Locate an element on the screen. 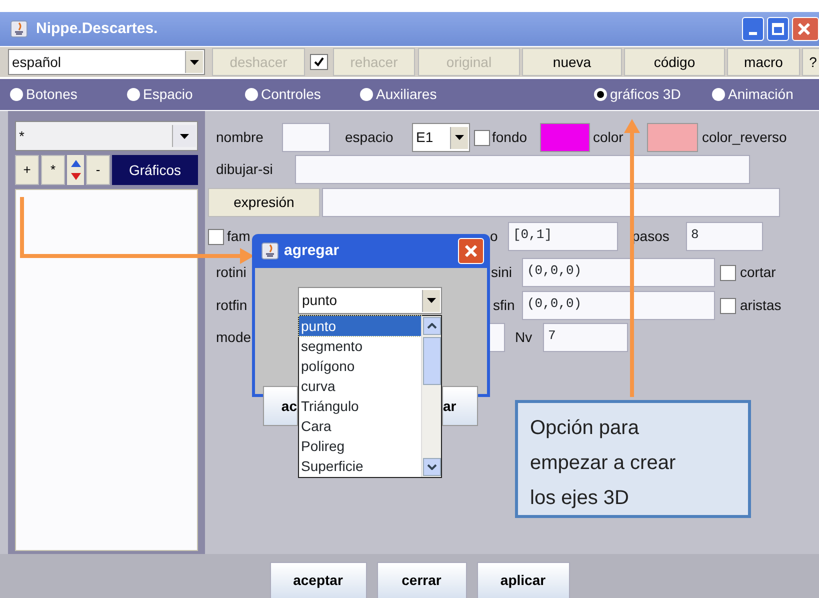 This screenshot has width=819, height=598. tab-label: Botones is located at coordinates (52, 94).